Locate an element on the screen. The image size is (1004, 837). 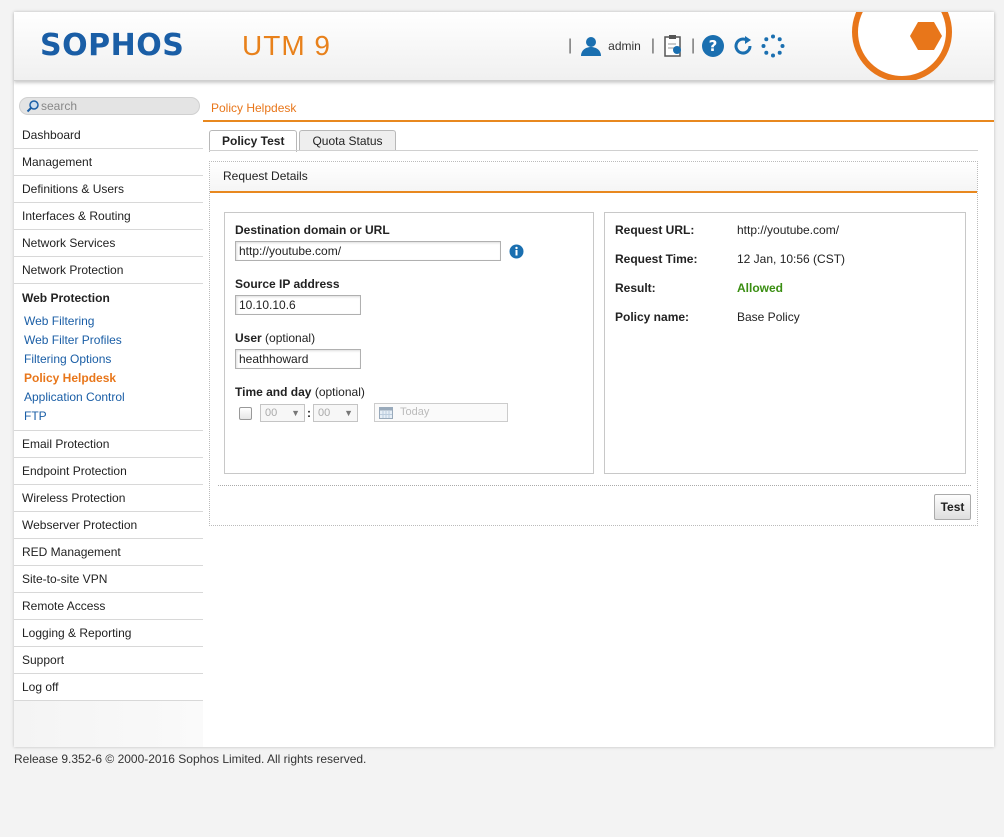
user-label-text: User is located at coordinates (248, 338).